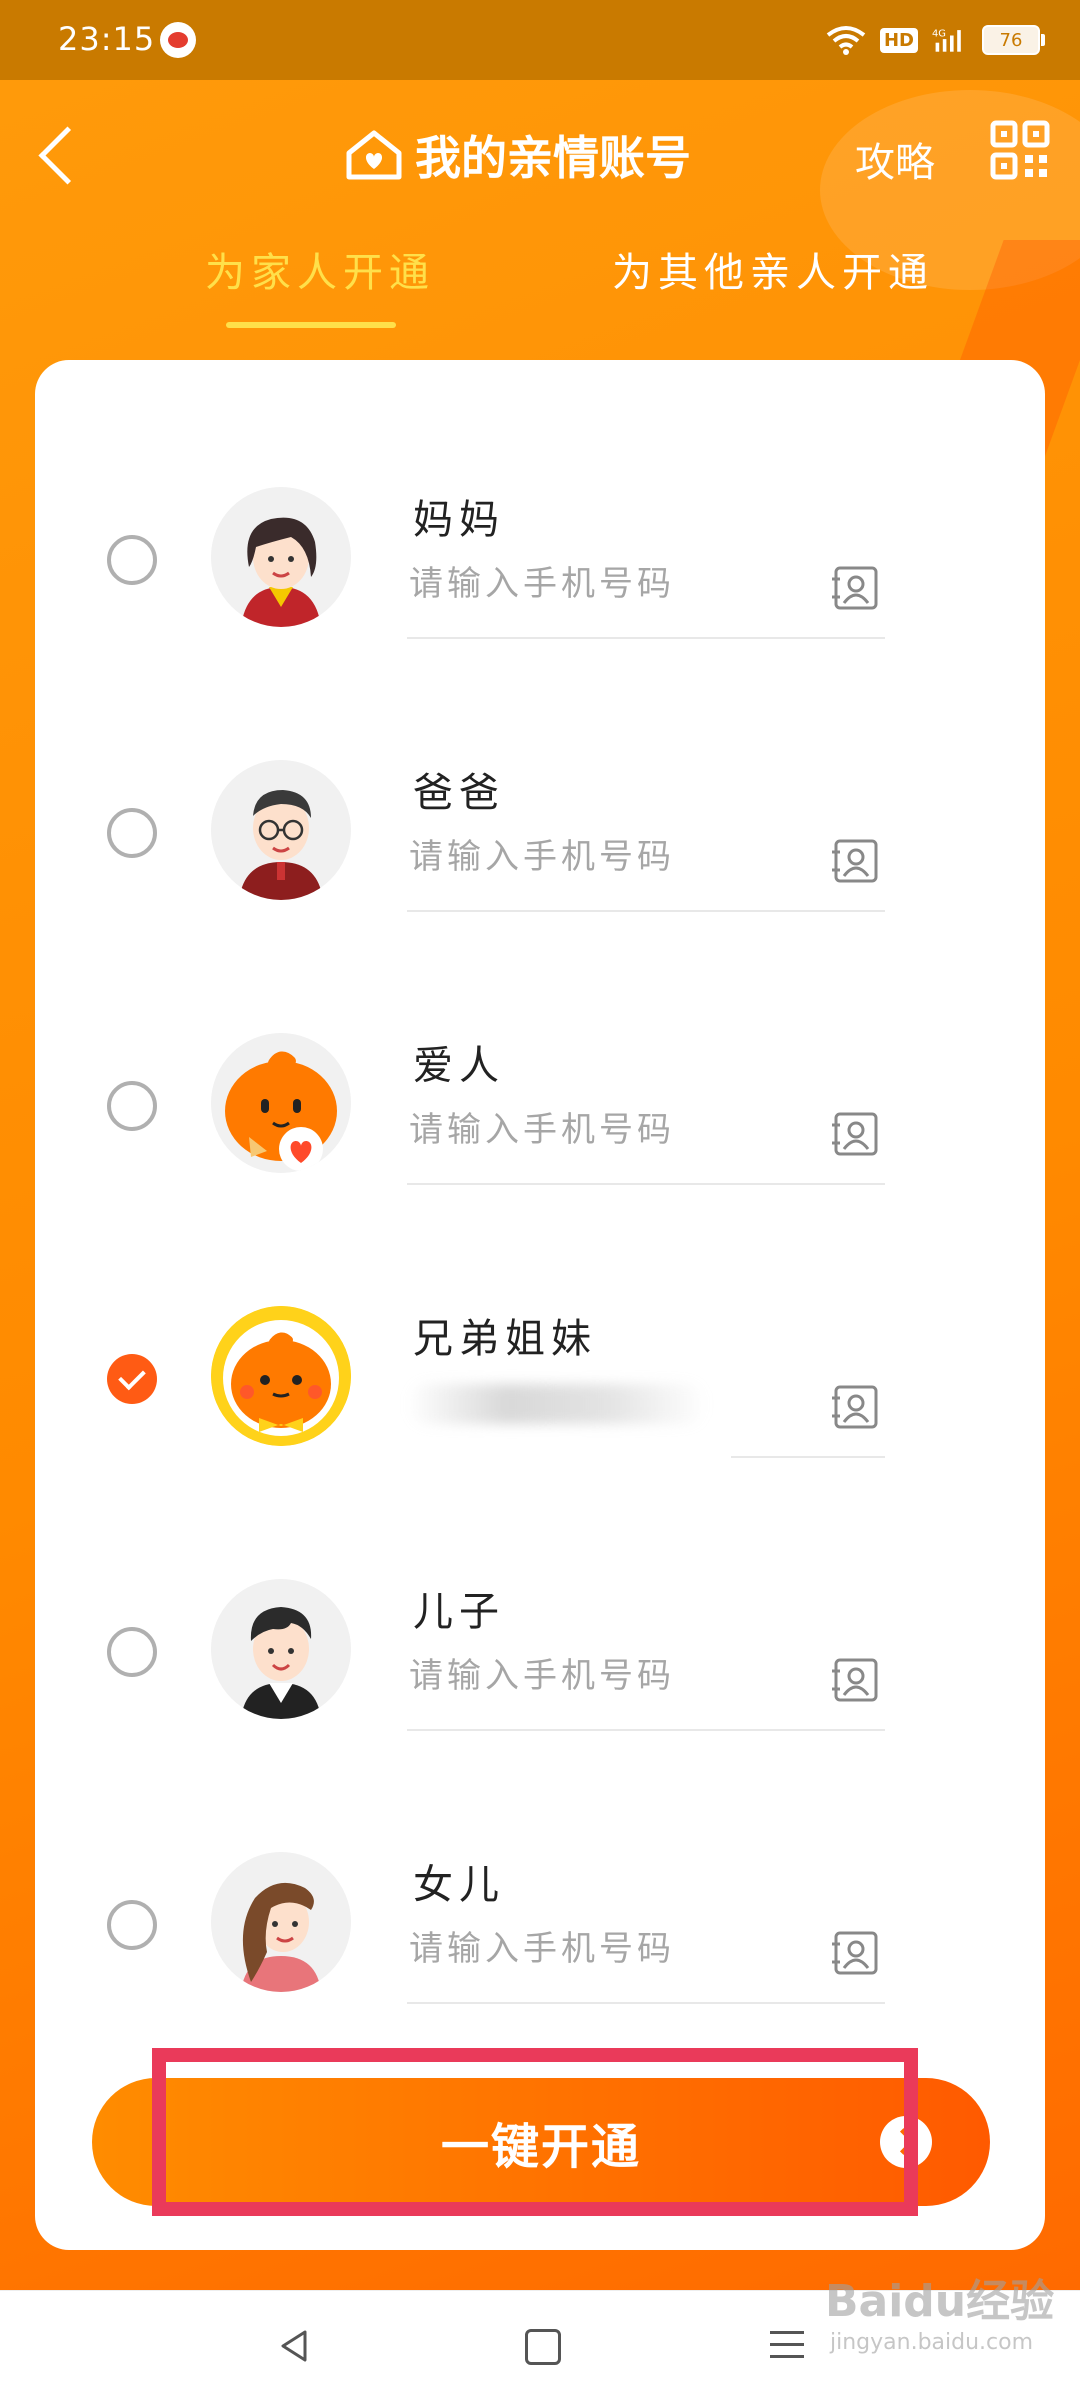  What do you see at coordinates (543, 2347) in the screenshot?
I see `nav-home-icon` at bounding box center [543, 2347].